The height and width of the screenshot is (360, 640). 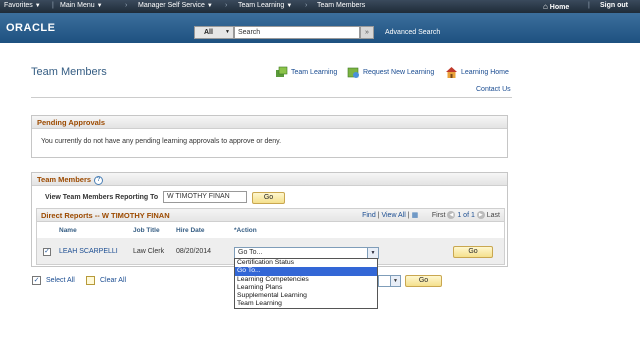 I want to click on main-menu: Main Menu ▼, so click(x=81, y=5).